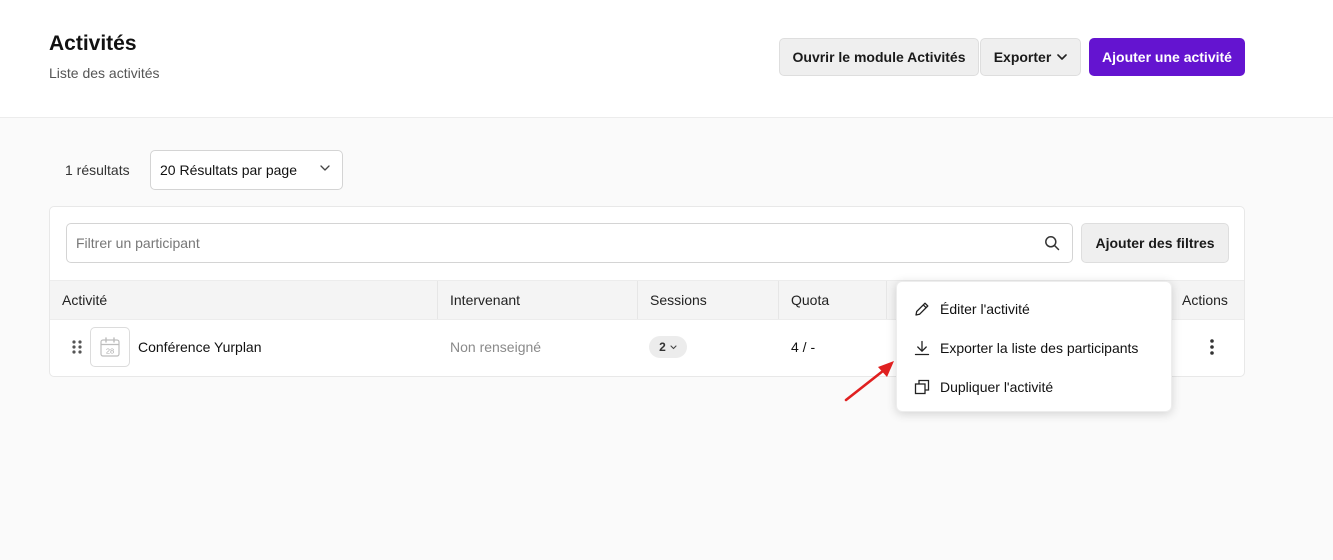  Describe the element at coordinates (104, 73) in the screenshot. I see `page-subtitle: Liste des activités` at that location.